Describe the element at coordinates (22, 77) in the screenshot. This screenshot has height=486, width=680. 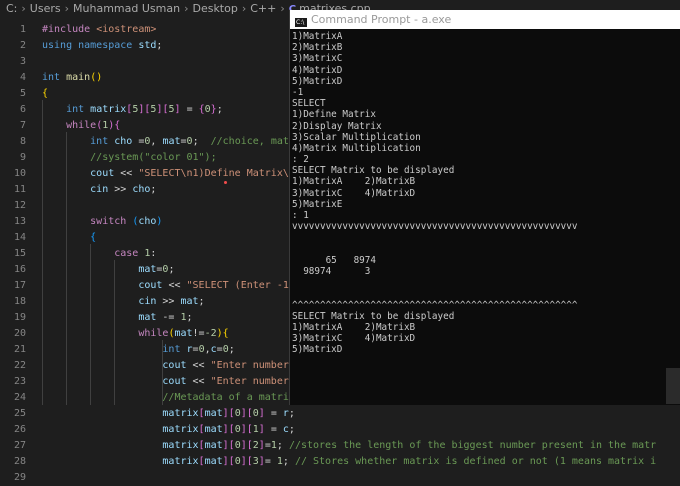
I see `line-number: 4` at that location.